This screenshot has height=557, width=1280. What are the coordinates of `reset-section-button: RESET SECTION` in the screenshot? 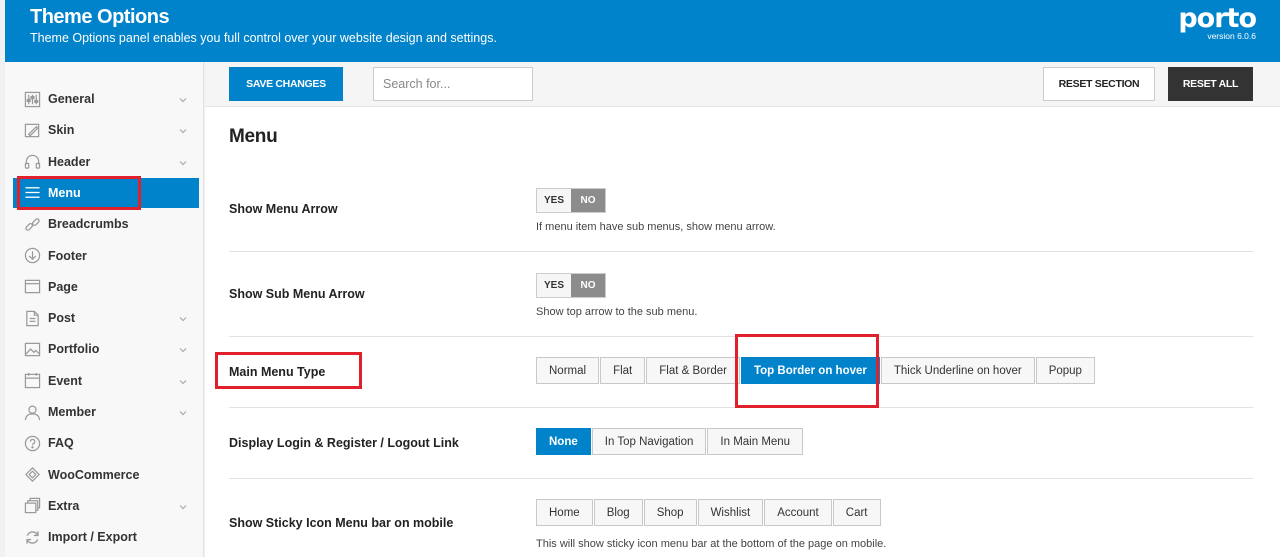 It's located at (1099, 84).